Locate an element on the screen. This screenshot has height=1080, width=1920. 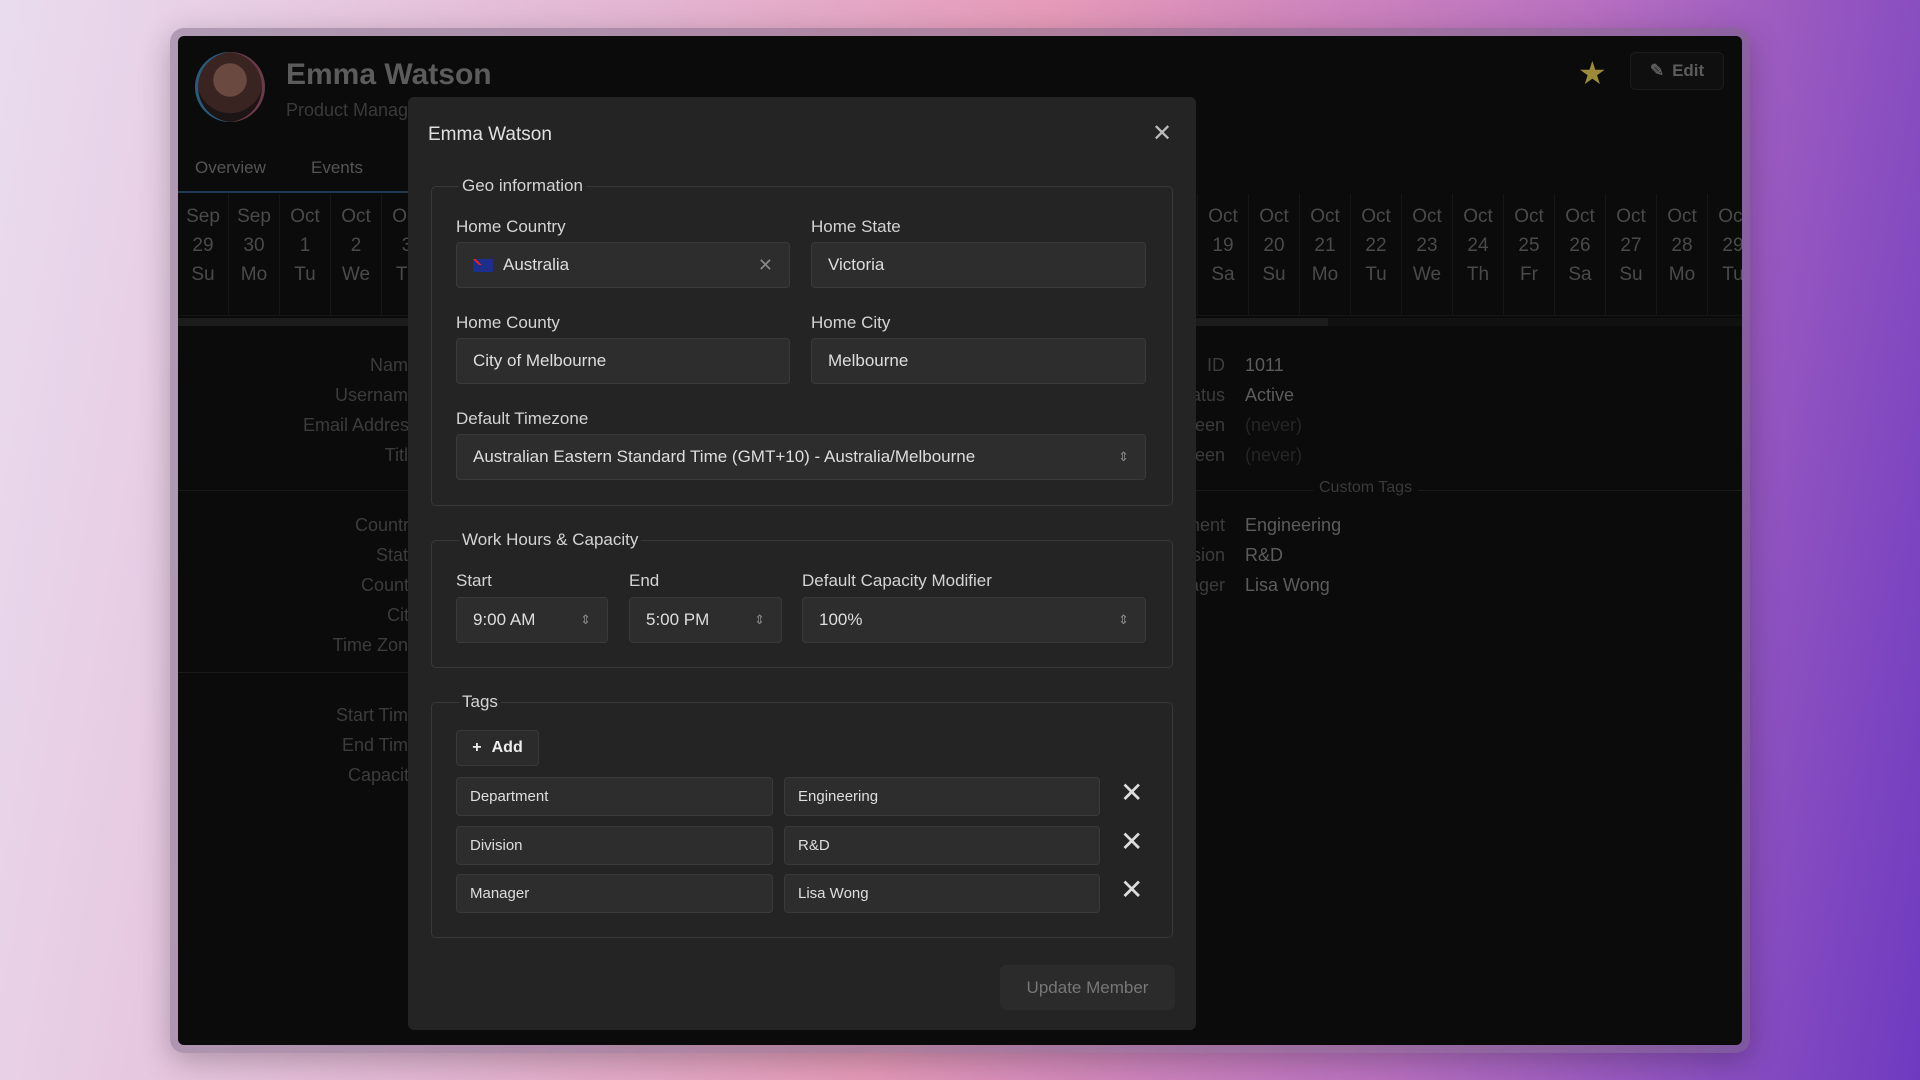
calendar-day-d: 24 is located at coordinates (1478, 245).